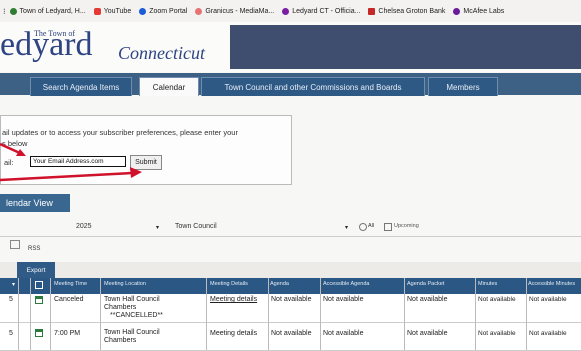 The width and height of the screenshot is (581, 351). What do you see at coordinates (425, 284) in the screenshot?
I see `col-agenda-packet: Agenda Packet` at bounding box center [425, 284].